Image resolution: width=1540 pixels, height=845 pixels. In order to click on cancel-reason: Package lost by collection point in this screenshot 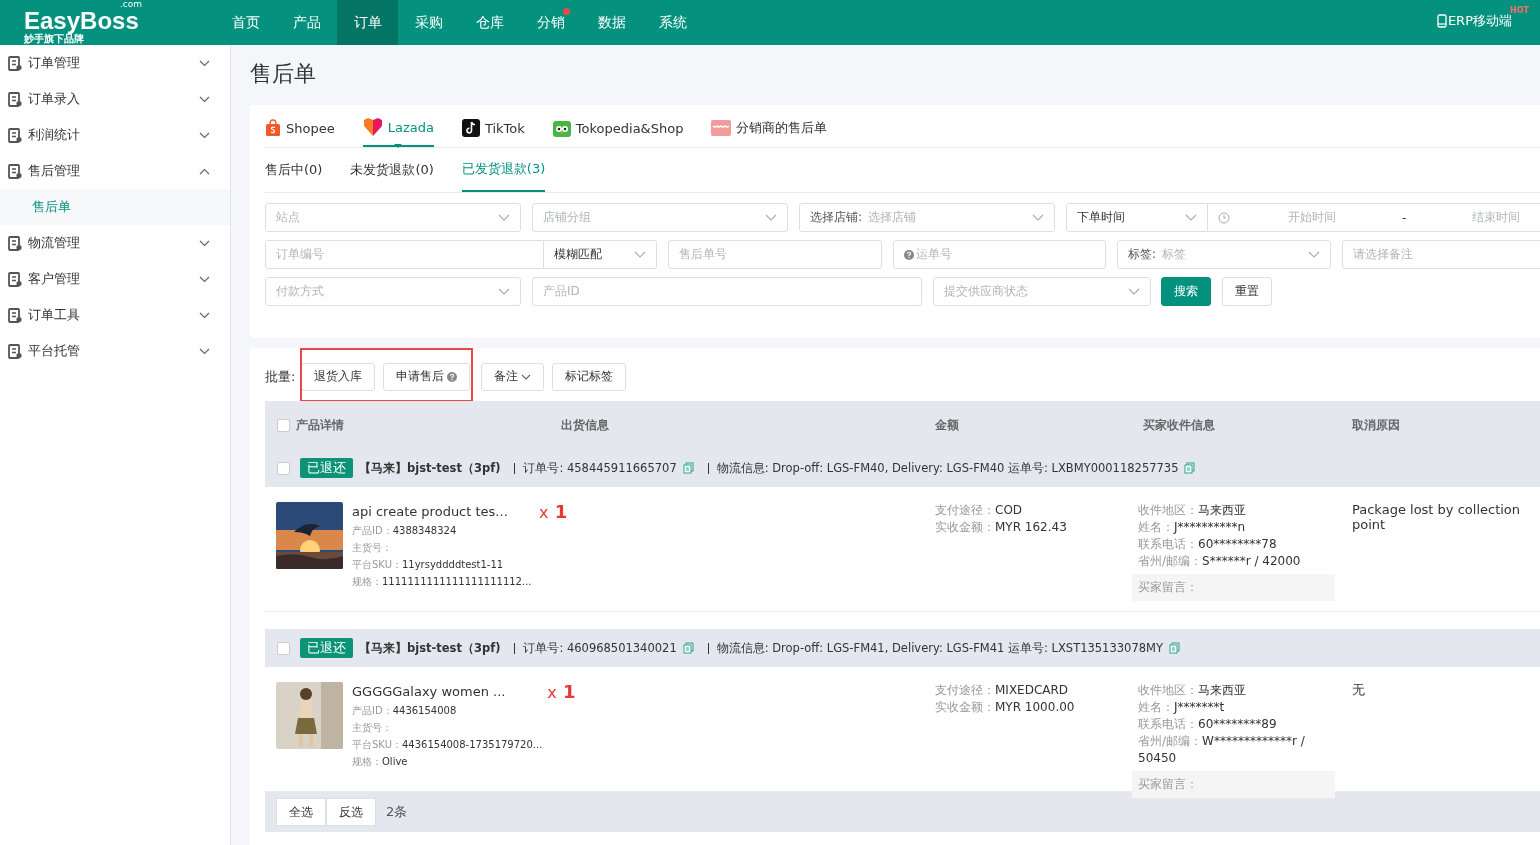, I will do `click(1437, 517)`.